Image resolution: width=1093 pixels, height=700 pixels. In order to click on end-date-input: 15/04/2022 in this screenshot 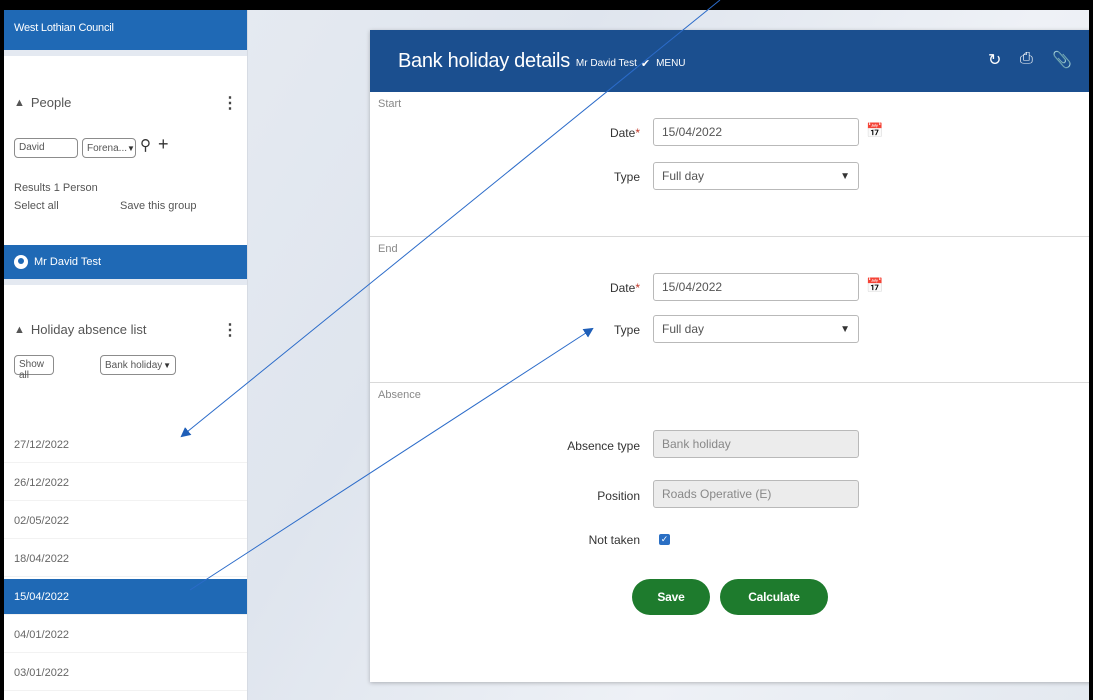, I will do `click(756, 287)`.